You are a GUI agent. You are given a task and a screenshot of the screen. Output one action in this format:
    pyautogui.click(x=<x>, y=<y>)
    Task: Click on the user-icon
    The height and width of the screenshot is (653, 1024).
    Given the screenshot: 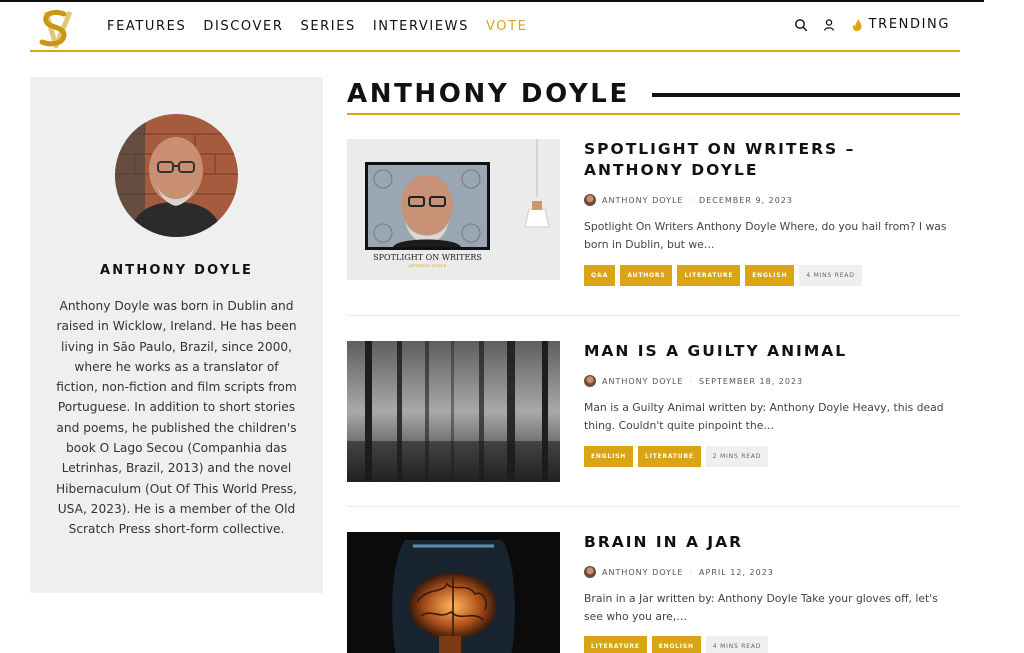 What is the action you would take?
    pyautogui.click(x=829, y=25)
    